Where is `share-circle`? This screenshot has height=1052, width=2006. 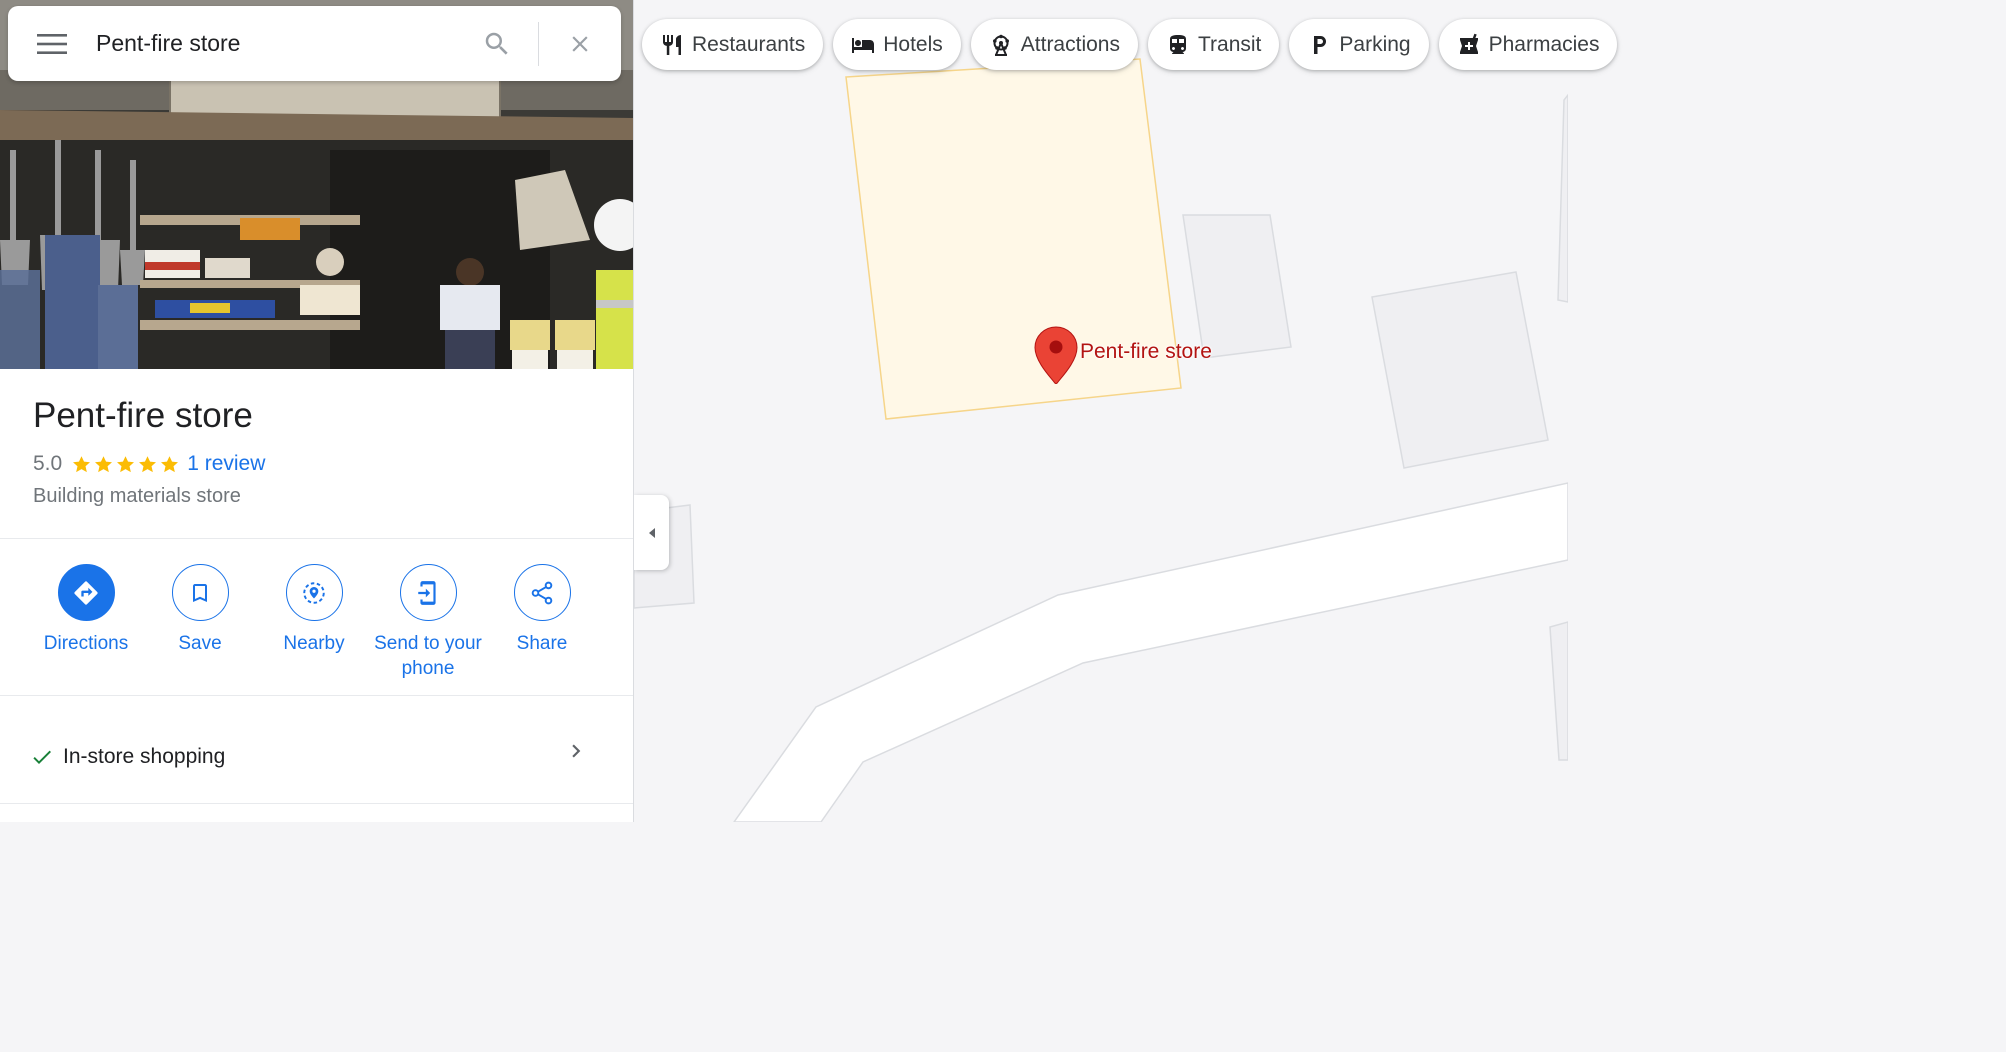
share-circle is located at coordinates (542, 592).